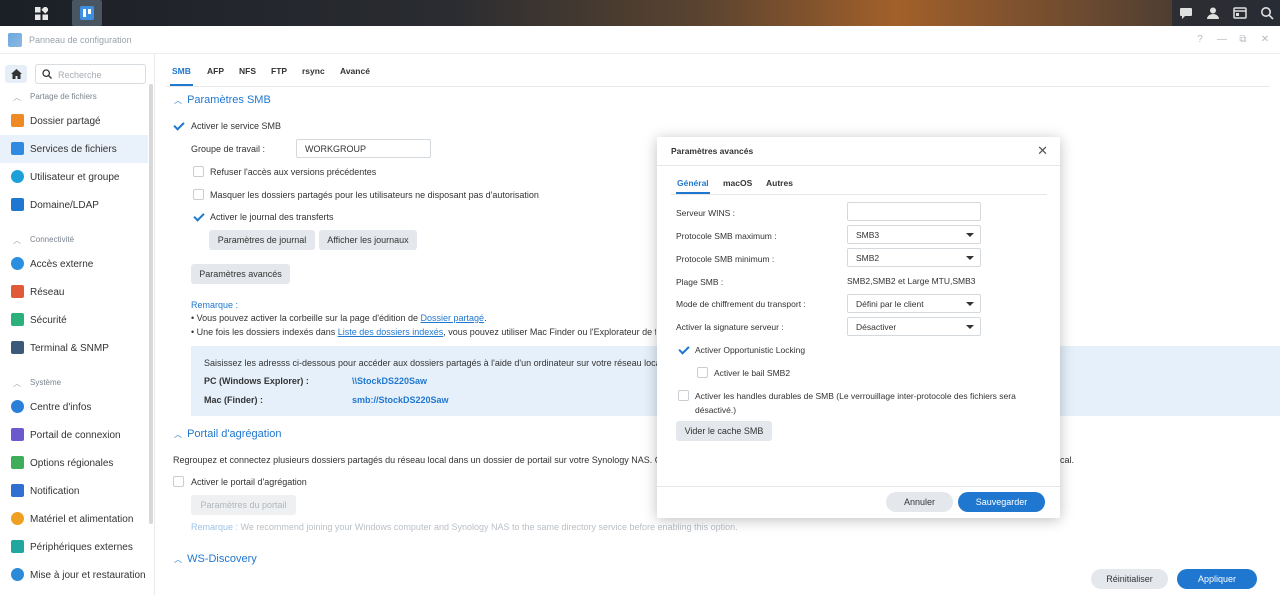 The width and height of the screenshot is (1280, 595). Describe the element at coordinates (1212, 13) in the screenshot. I see `user-icon` at that location.